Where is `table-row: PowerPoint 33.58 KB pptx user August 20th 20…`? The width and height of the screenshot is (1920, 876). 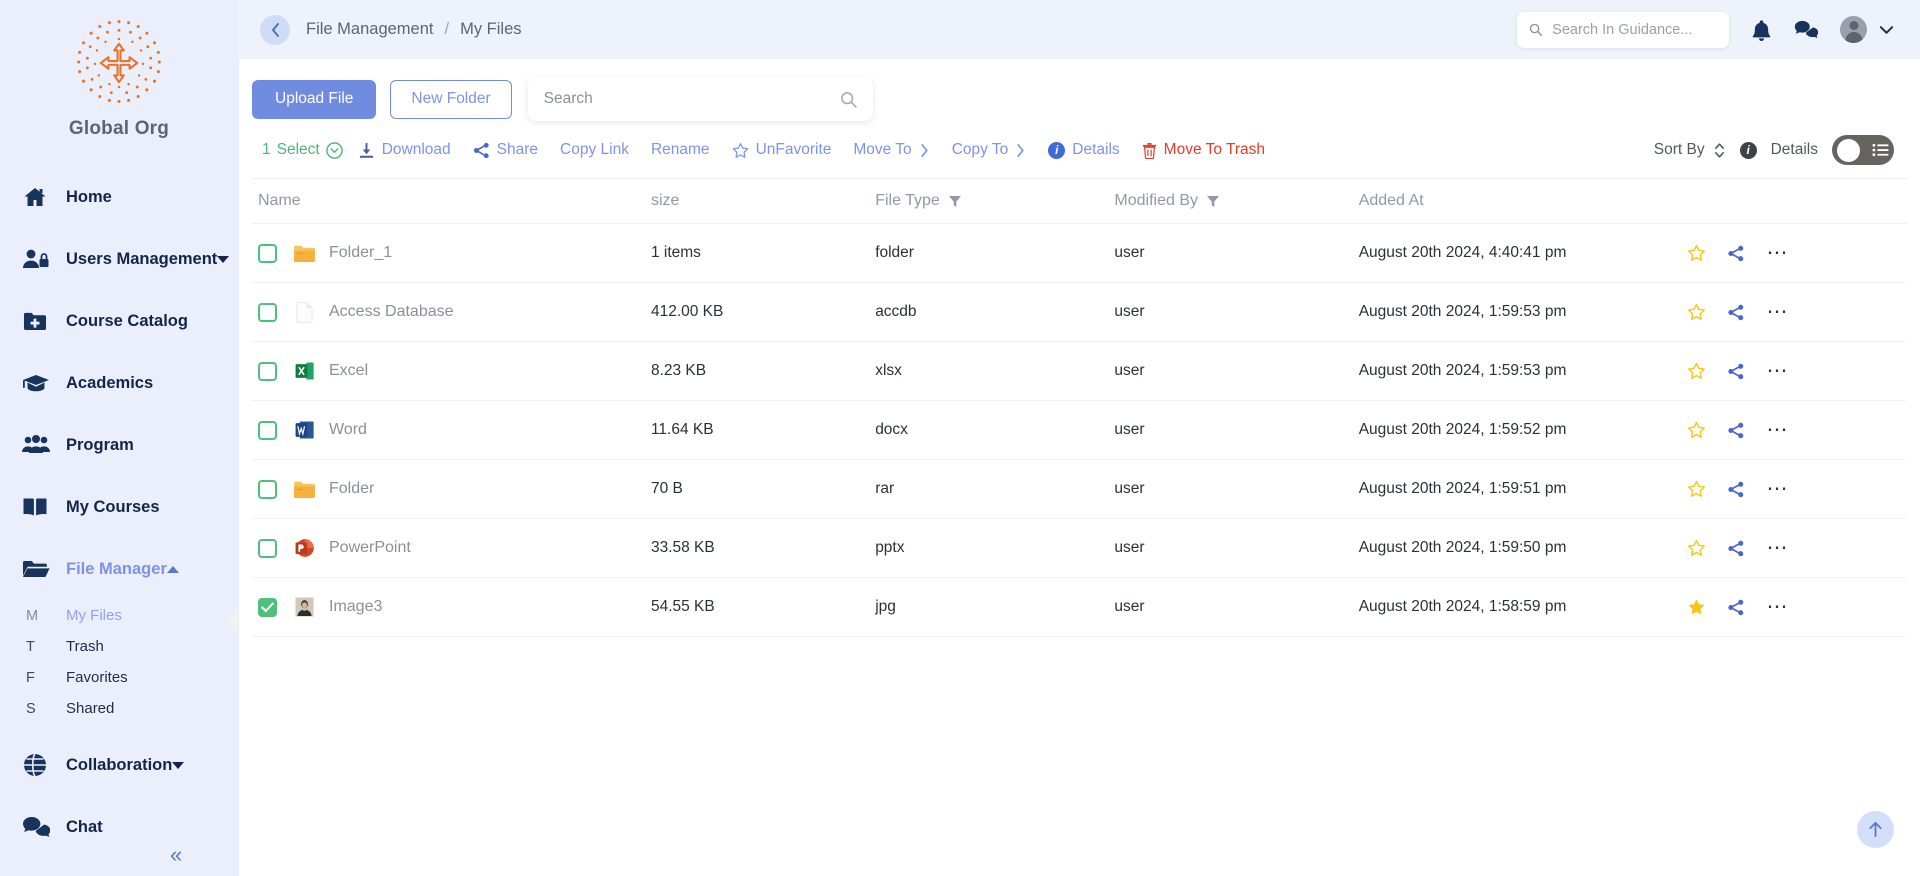
table-row: PowerPoint 33.58 KB pptx user August 20th 20… is located at coordinates (1079, 548).